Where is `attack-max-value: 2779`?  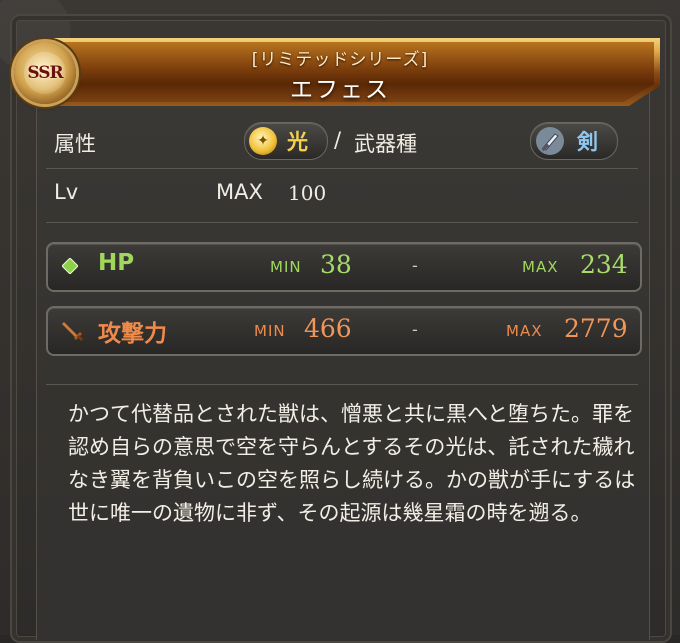 attack-max-value: 2779 is located at coordinates (596, 328).